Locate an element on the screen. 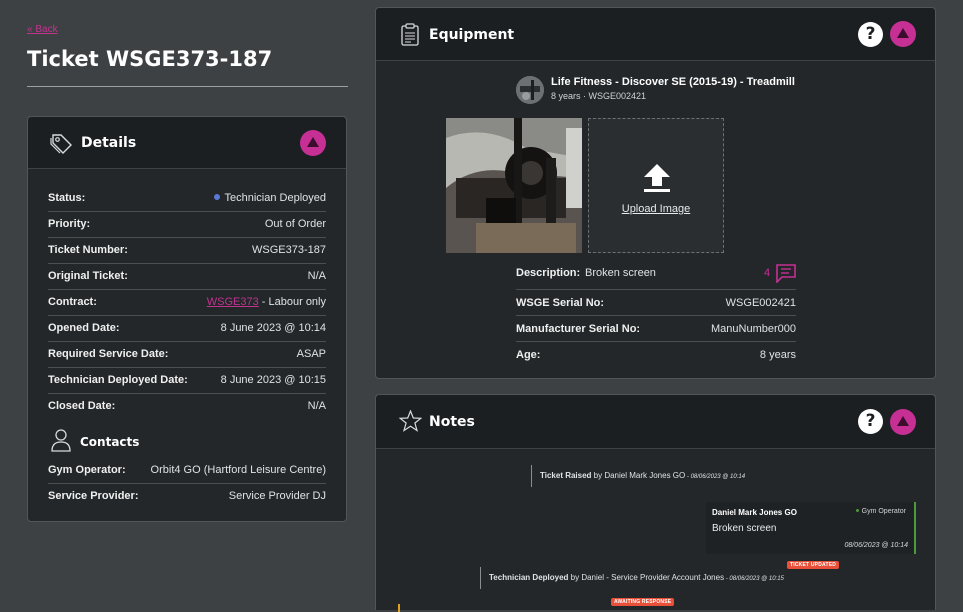 This screenshot has height=612, width=963. message-body: Broken screen is located at coordinates (744, 528).